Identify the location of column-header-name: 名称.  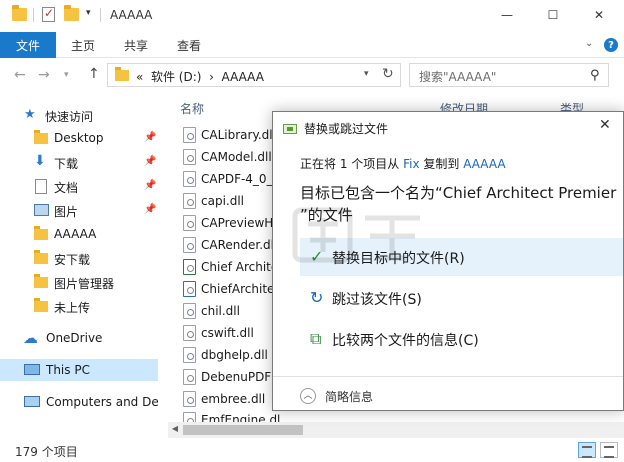
(192, 108).